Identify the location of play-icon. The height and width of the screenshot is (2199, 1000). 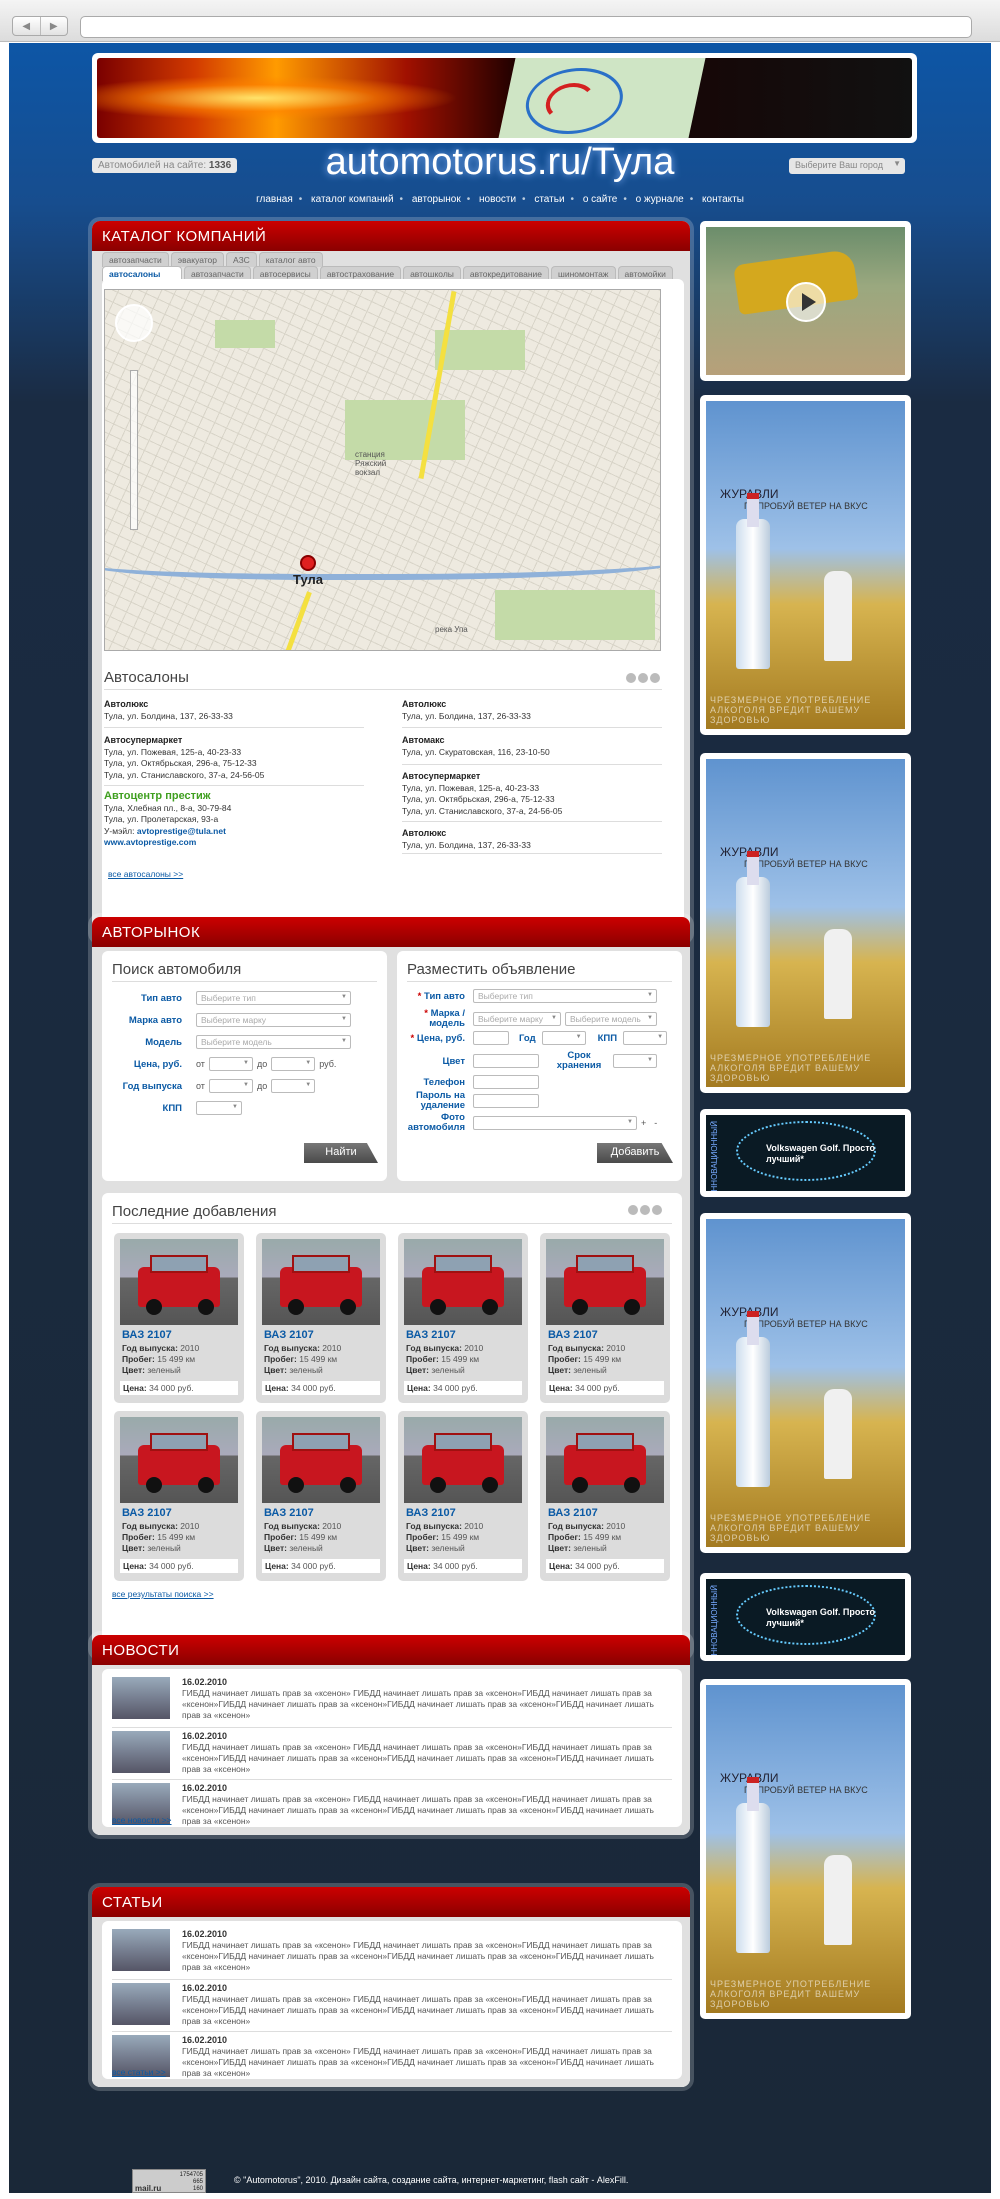
(806, 302).